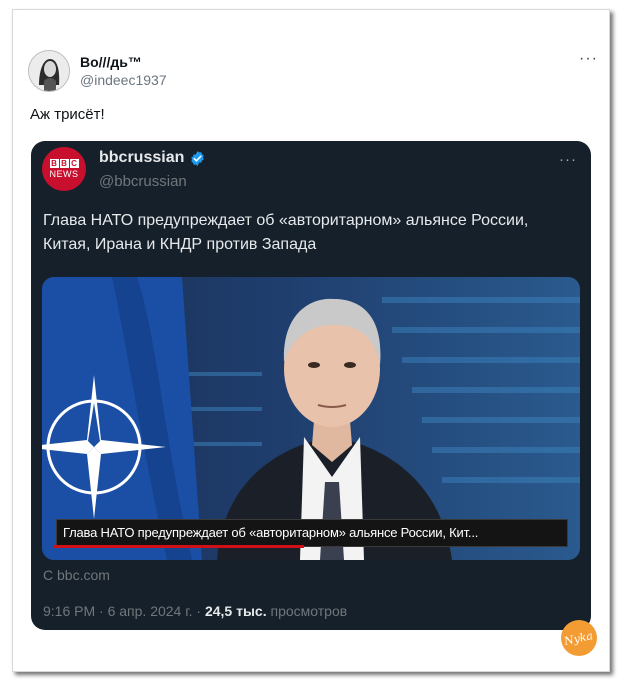  I want to click on avatar, so click(49, 71).